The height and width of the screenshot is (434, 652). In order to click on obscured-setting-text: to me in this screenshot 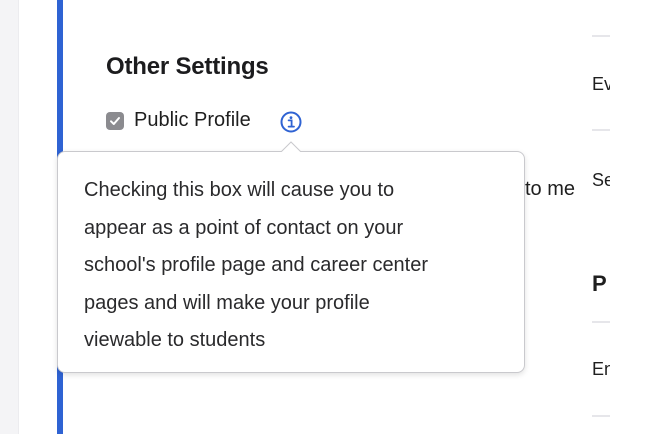, I will do `click(550, 189)`.